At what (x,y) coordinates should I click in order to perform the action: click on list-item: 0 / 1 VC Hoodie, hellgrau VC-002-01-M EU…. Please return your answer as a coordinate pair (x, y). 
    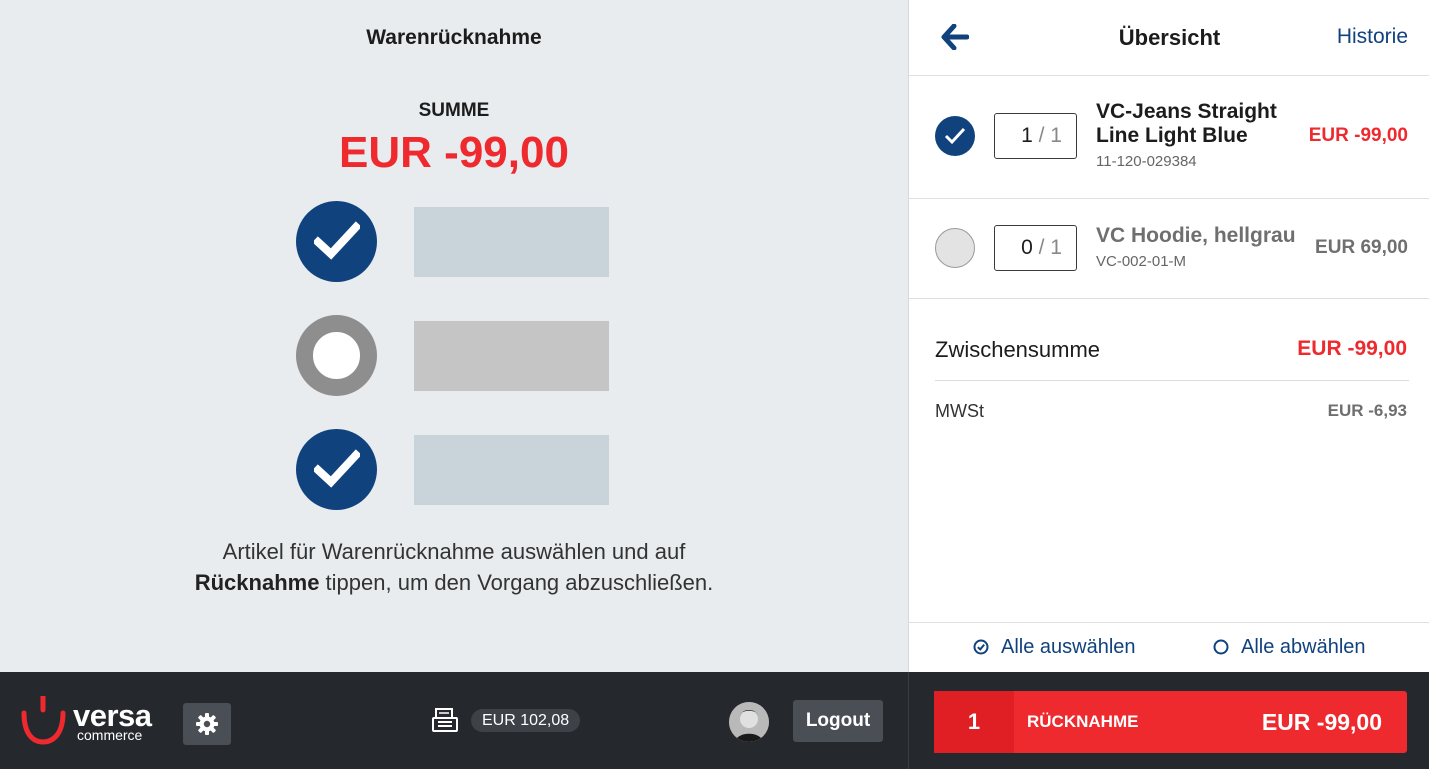
    Looking at the image, I should click on (1169, 249).